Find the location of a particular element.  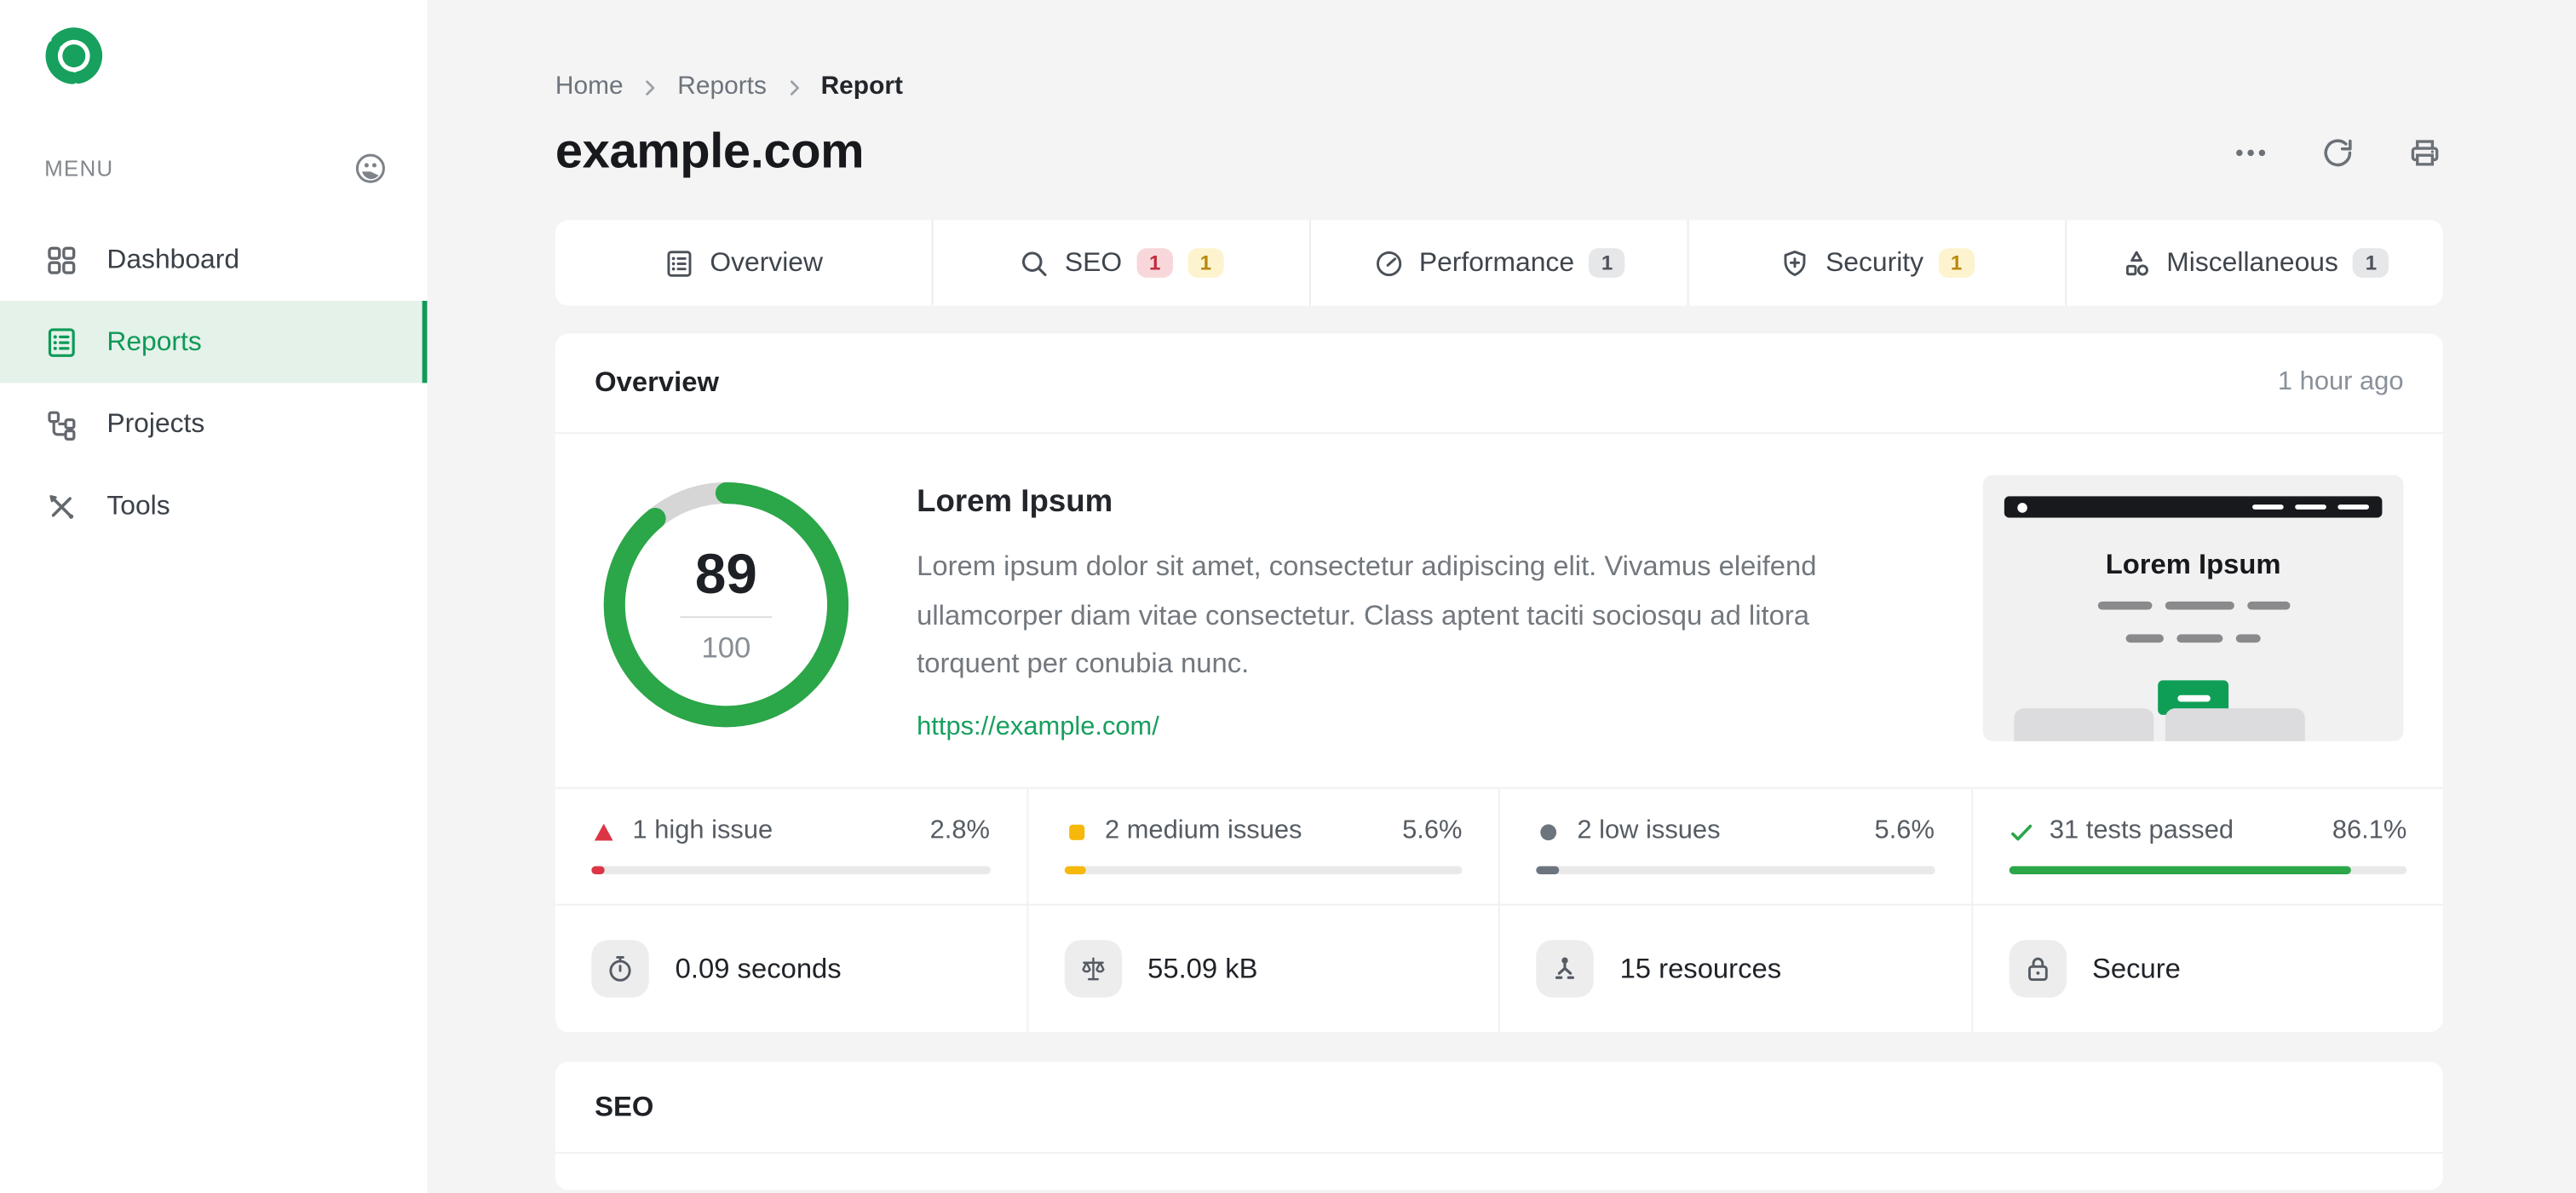

low-severity-icon is located at coordinates (1549, 831).